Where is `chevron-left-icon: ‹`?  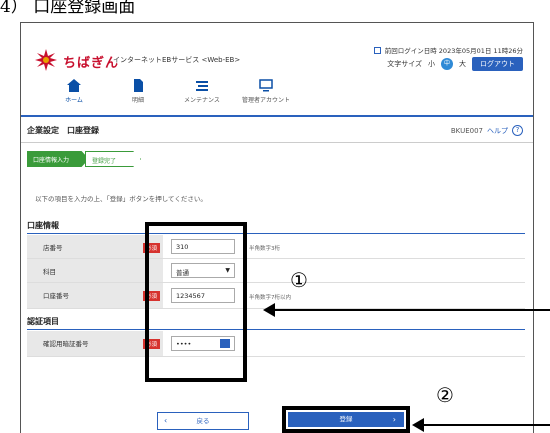
chevron-left-icon: ‹ is located at coordinates (166, 420).